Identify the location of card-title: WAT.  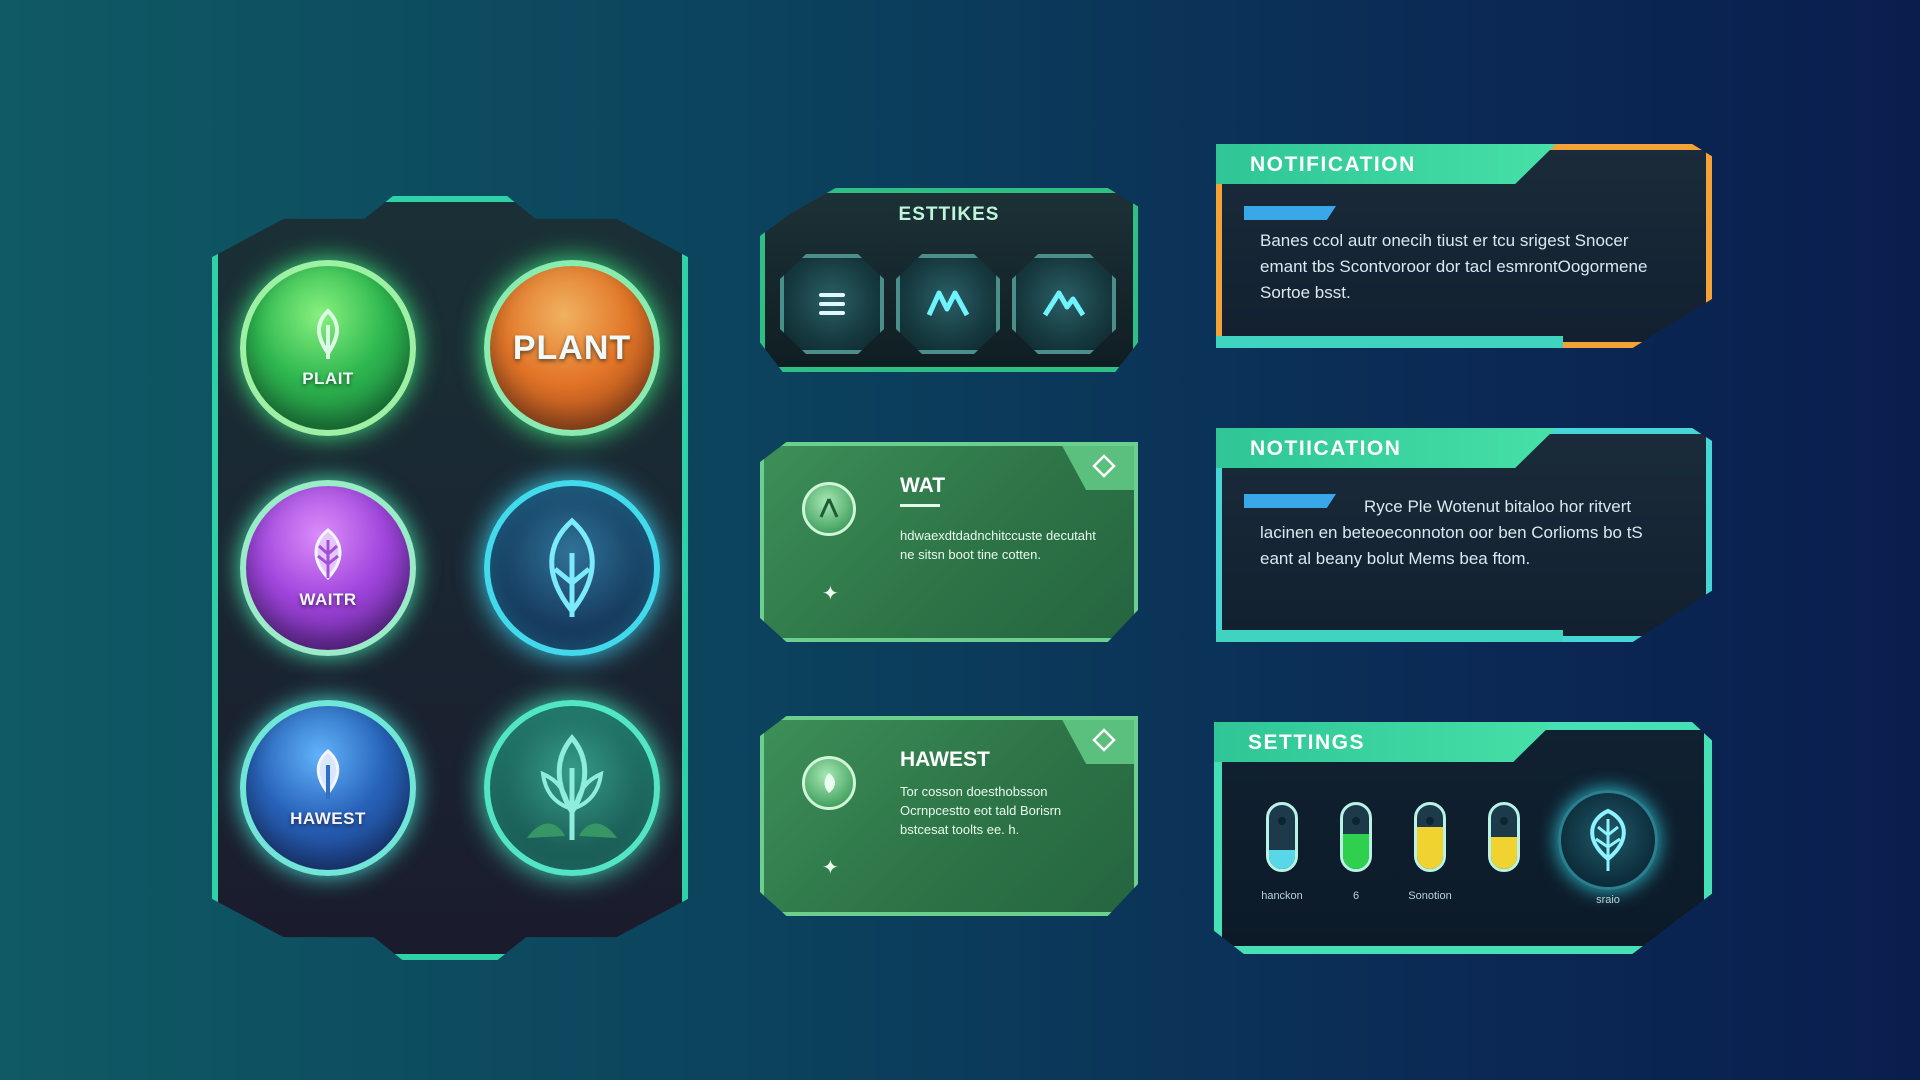
(923, 485).